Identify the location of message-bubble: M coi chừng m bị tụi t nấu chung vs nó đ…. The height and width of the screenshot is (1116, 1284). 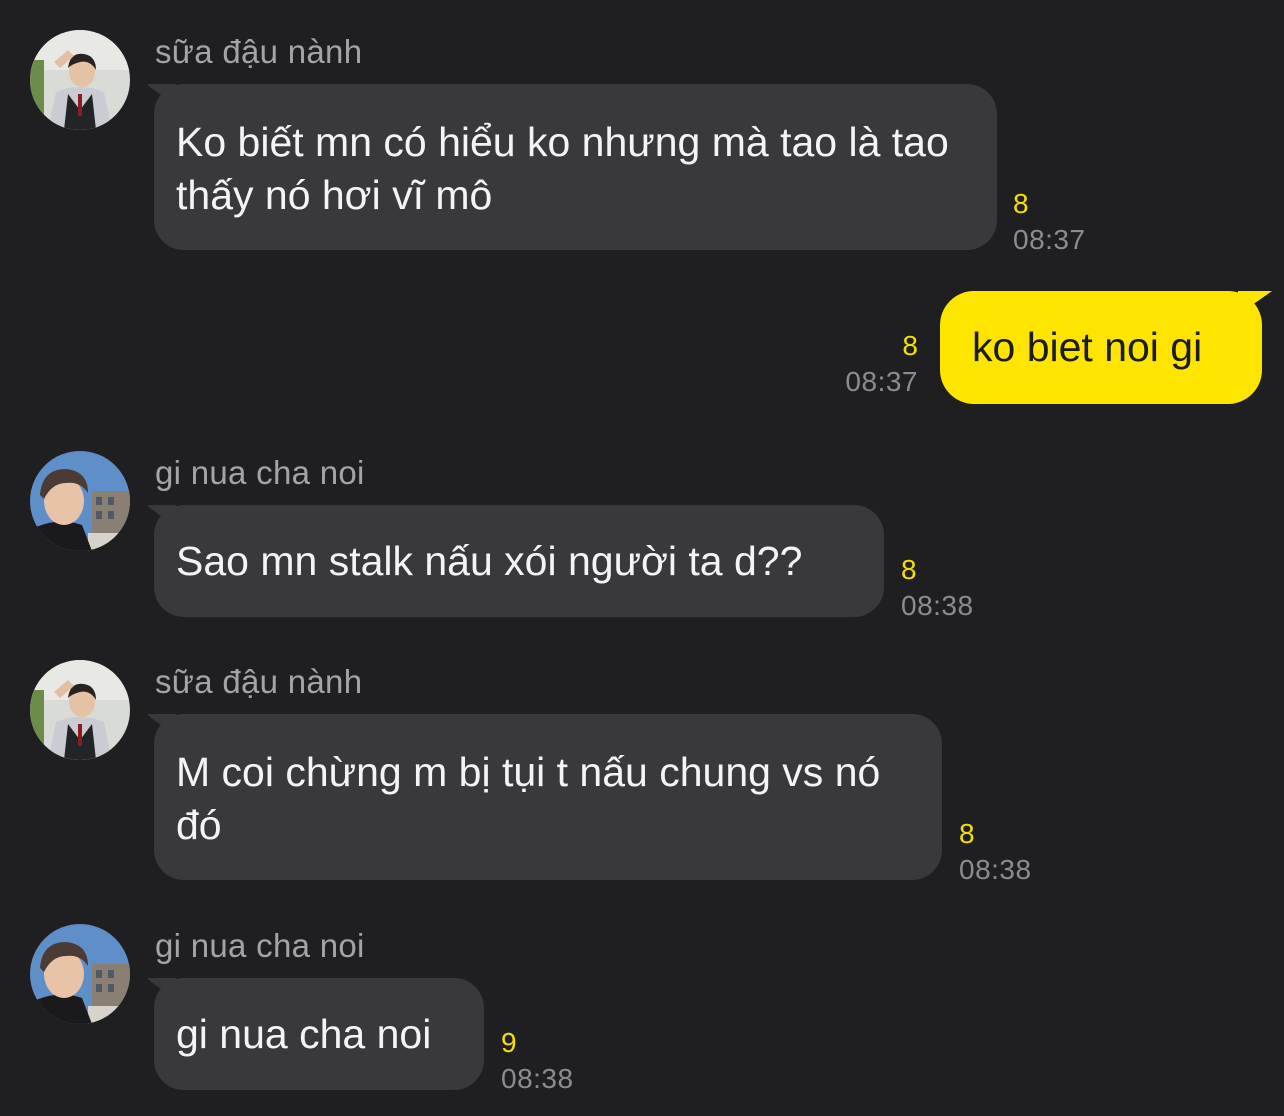
(548, 797).